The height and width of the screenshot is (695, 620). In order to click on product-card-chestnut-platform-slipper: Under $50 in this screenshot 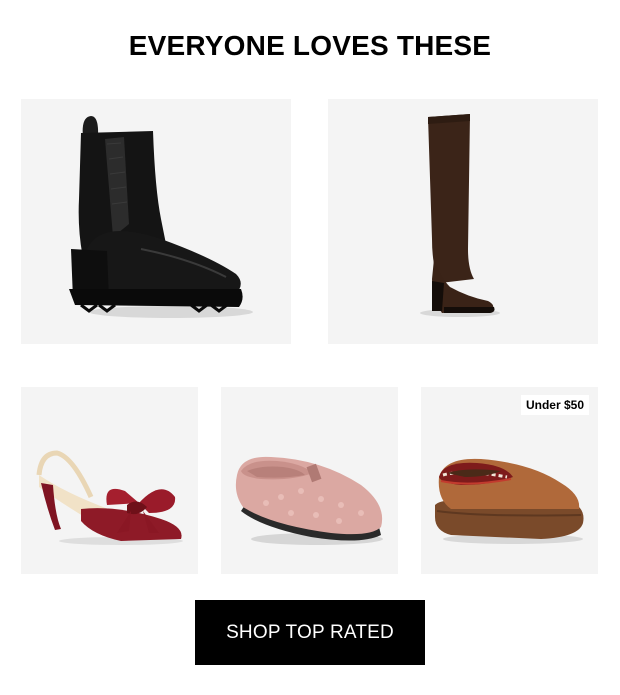, I will do `click(509, 480)`.